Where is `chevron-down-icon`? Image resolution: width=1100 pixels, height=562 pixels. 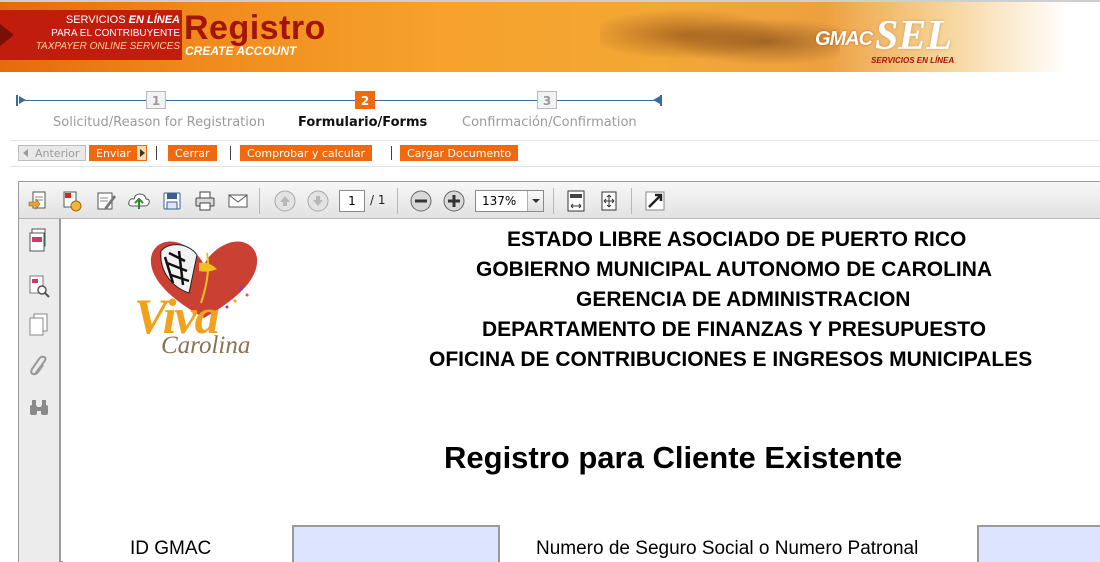 chevron-down-icon is located at coordinates (535, 201).